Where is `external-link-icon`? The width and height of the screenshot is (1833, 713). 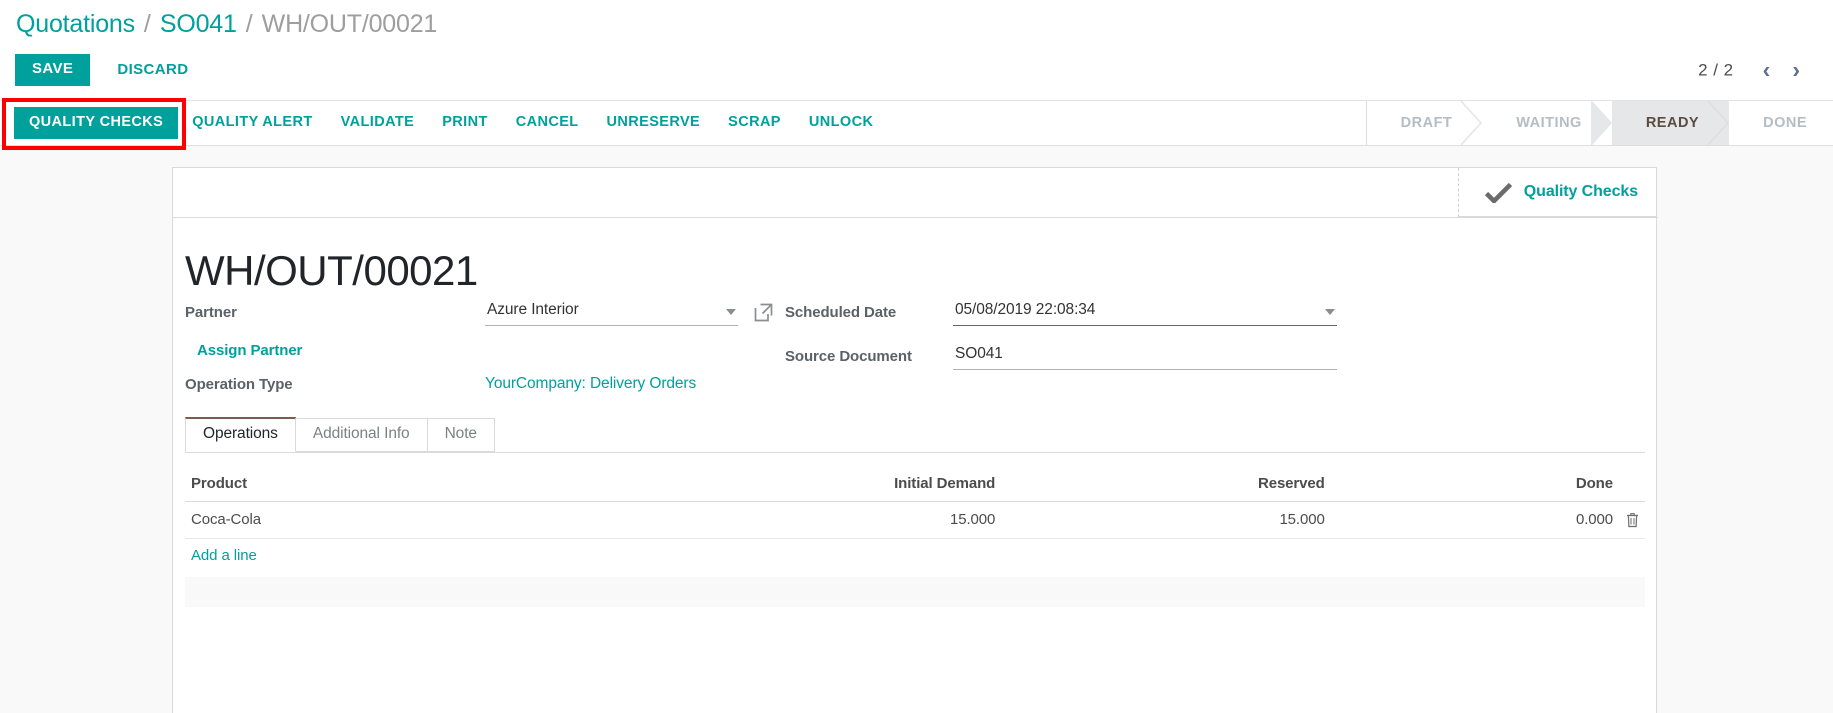
external-link-icon is located at coordinates (763, 312).